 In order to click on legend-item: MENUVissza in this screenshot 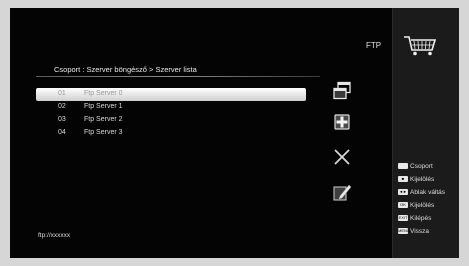, I will do `click(421, 234)`.